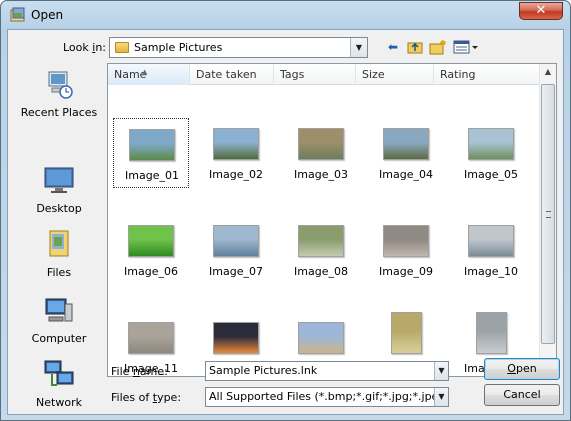 The image size is (571, 421). What do you see at coordinates (152, 175) in the screenshot?
I see `file-name-label: Image_01` at bounding box center [152, 175].